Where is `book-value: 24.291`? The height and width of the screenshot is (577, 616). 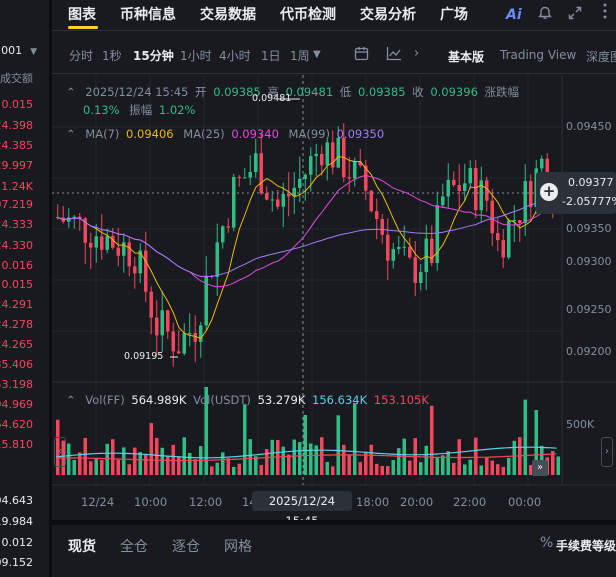 book-value: 24.291 is located at coordinates (16, 304).